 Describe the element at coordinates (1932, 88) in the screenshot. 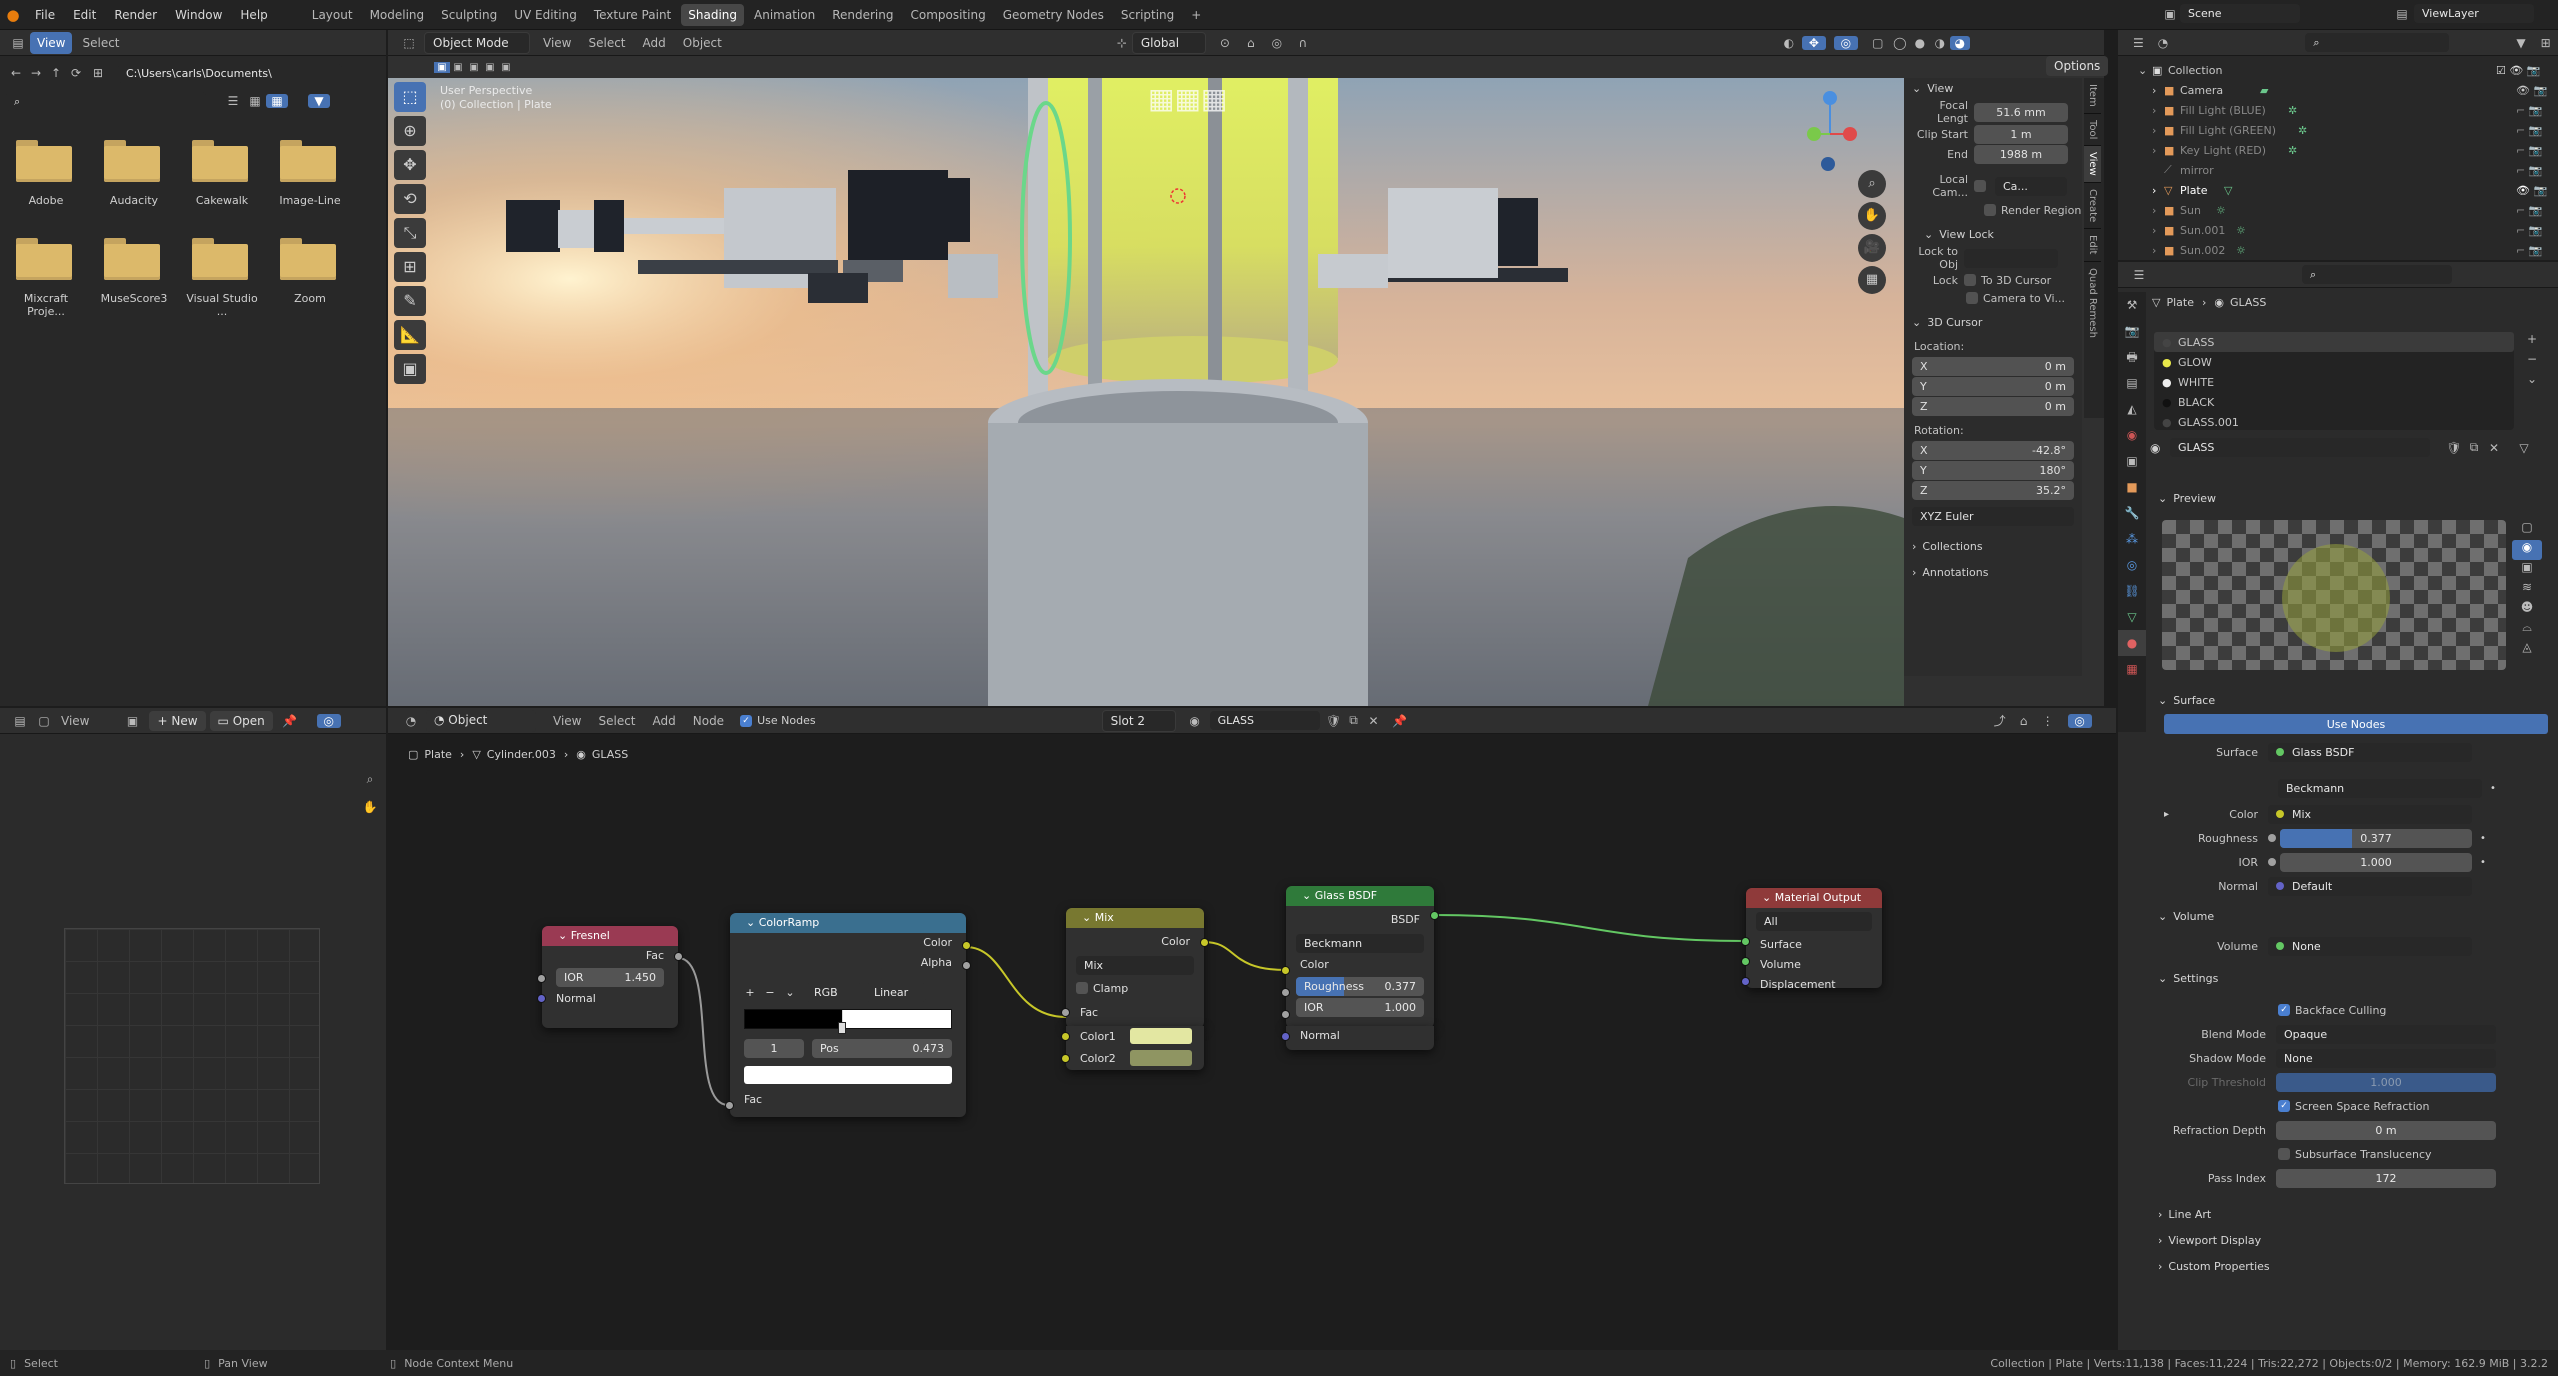

I see `view-section-header: ⌄ View` at that location.